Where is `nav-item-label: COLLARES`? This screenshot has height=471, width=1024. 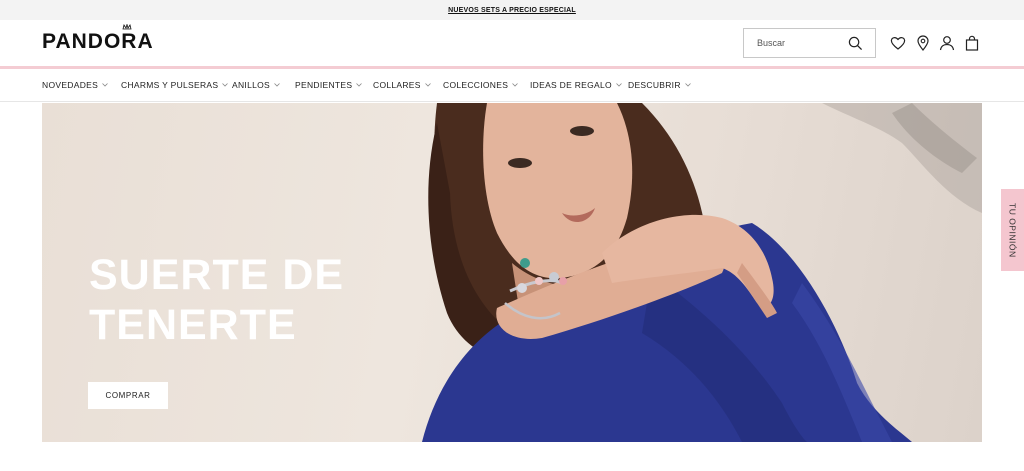
nav-item-label: COLLARES is located at coordinates (397, 85).